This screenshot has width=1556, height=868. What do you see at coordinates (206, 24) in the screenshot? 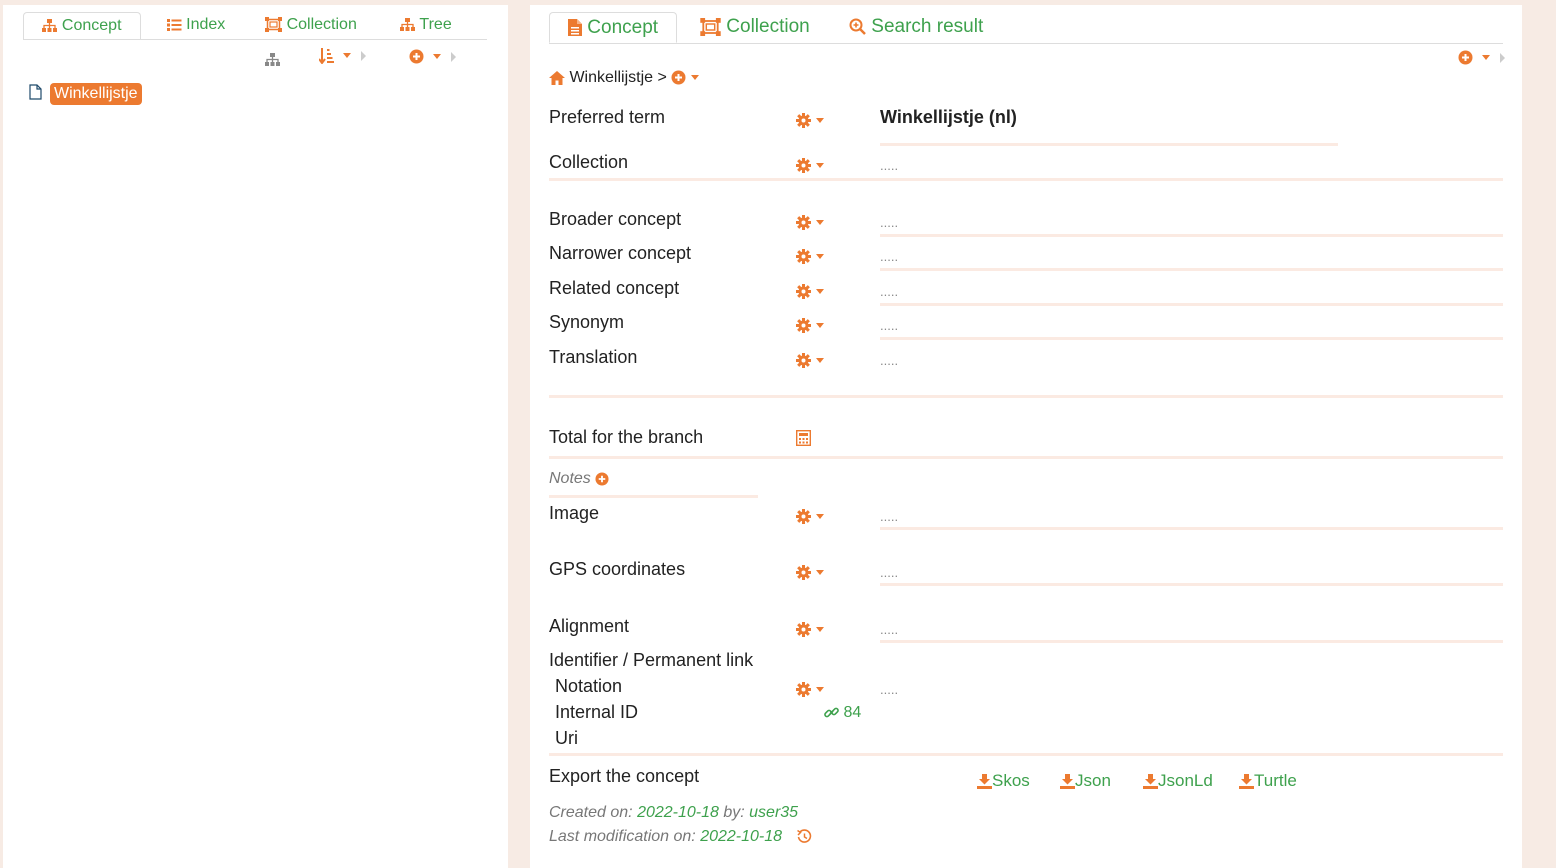
I see `tab-label: Index` at bounding box center [206, 24].